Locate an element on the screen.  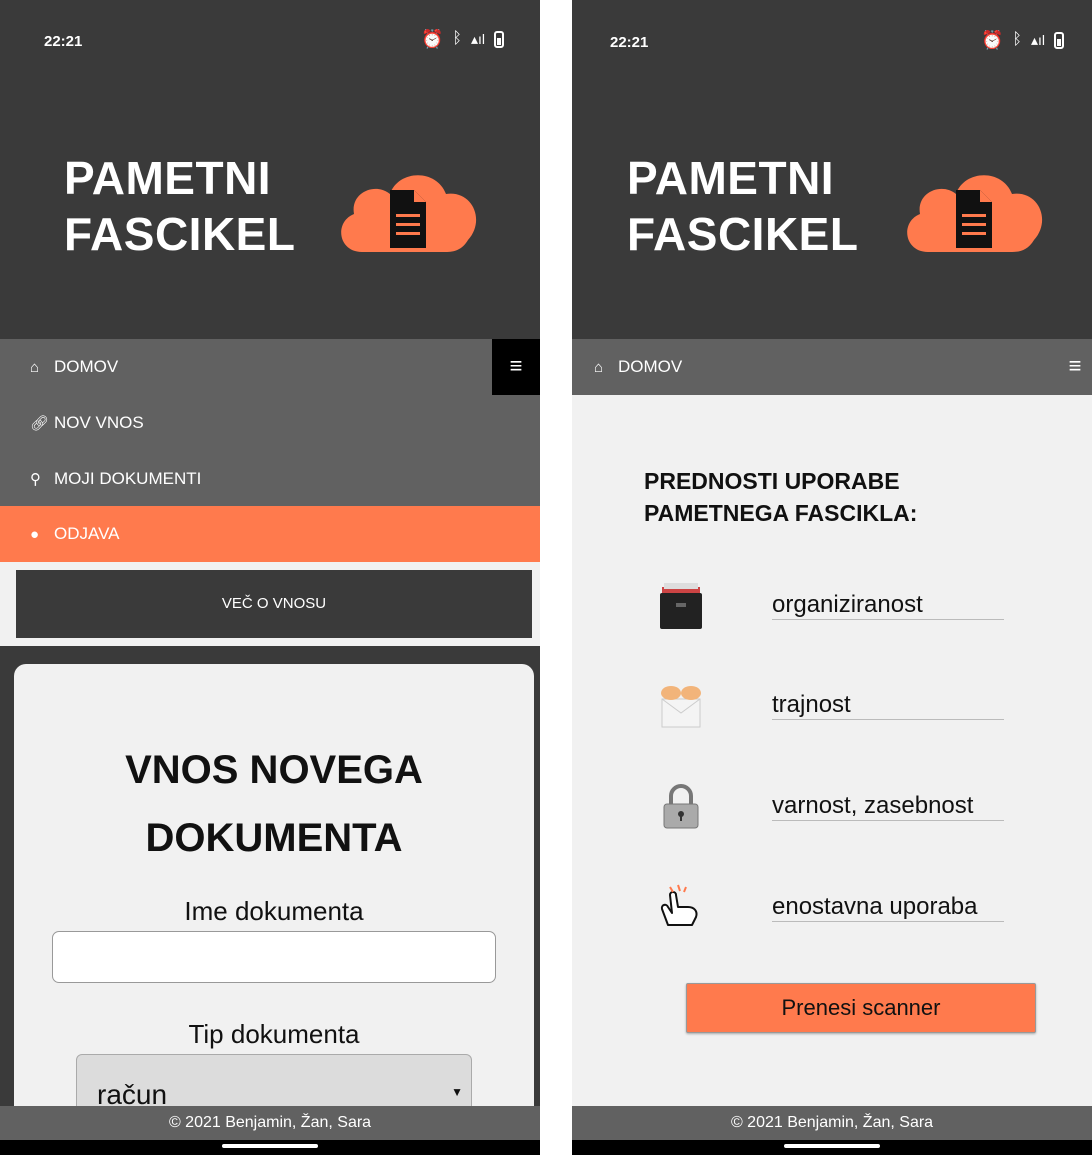
form-title: VNOS NOVEGA DOKUMENTA is located at coordinates (274, 804).